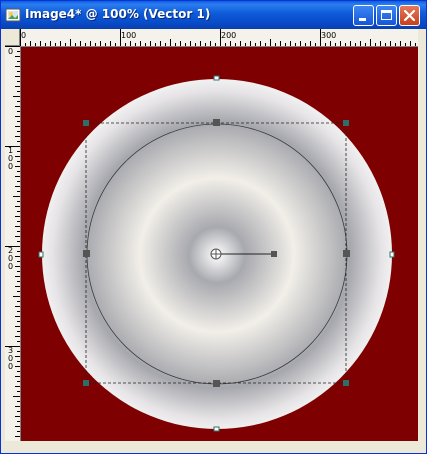 The height and width of the screenshot is (454, 427). What do you see at coordinates (13, 243) in the screenshot?
I see `vertical-ruler: 0 100 200 300` at bounding box center [13, 243].